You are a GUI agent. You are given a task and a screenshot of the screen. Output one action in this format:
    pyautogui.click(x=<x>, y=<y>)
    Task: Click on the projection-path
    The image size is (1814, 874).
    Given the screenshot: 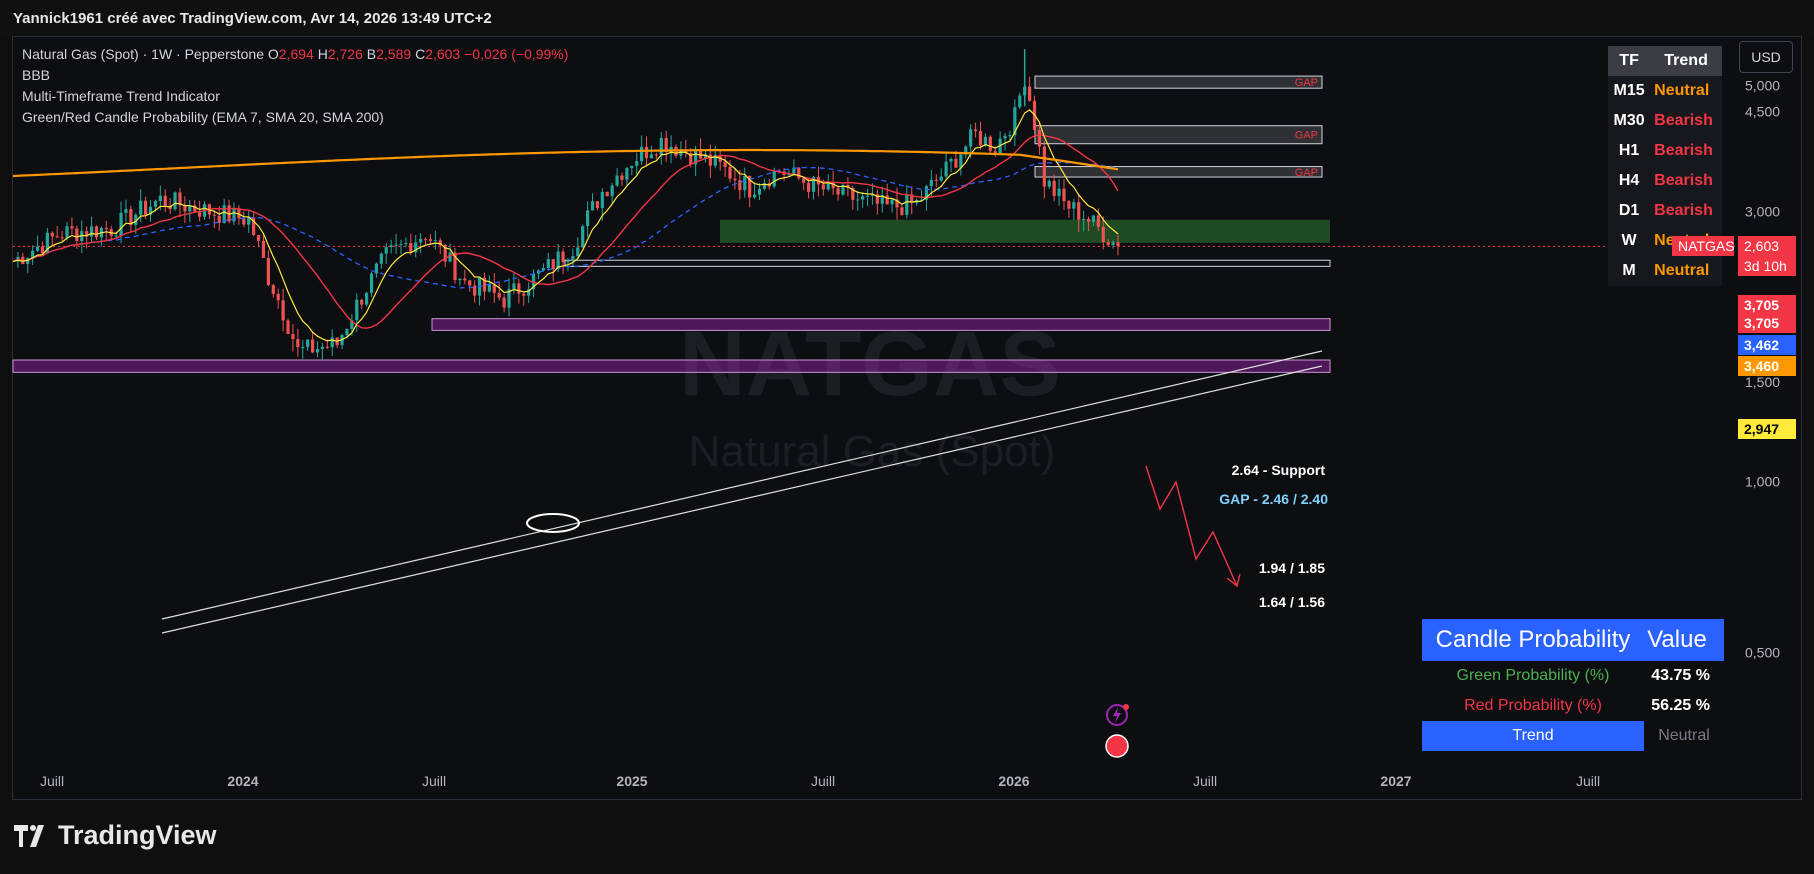 What is the action you would take?
    pyautogui.click(x=1191, y=526)
    